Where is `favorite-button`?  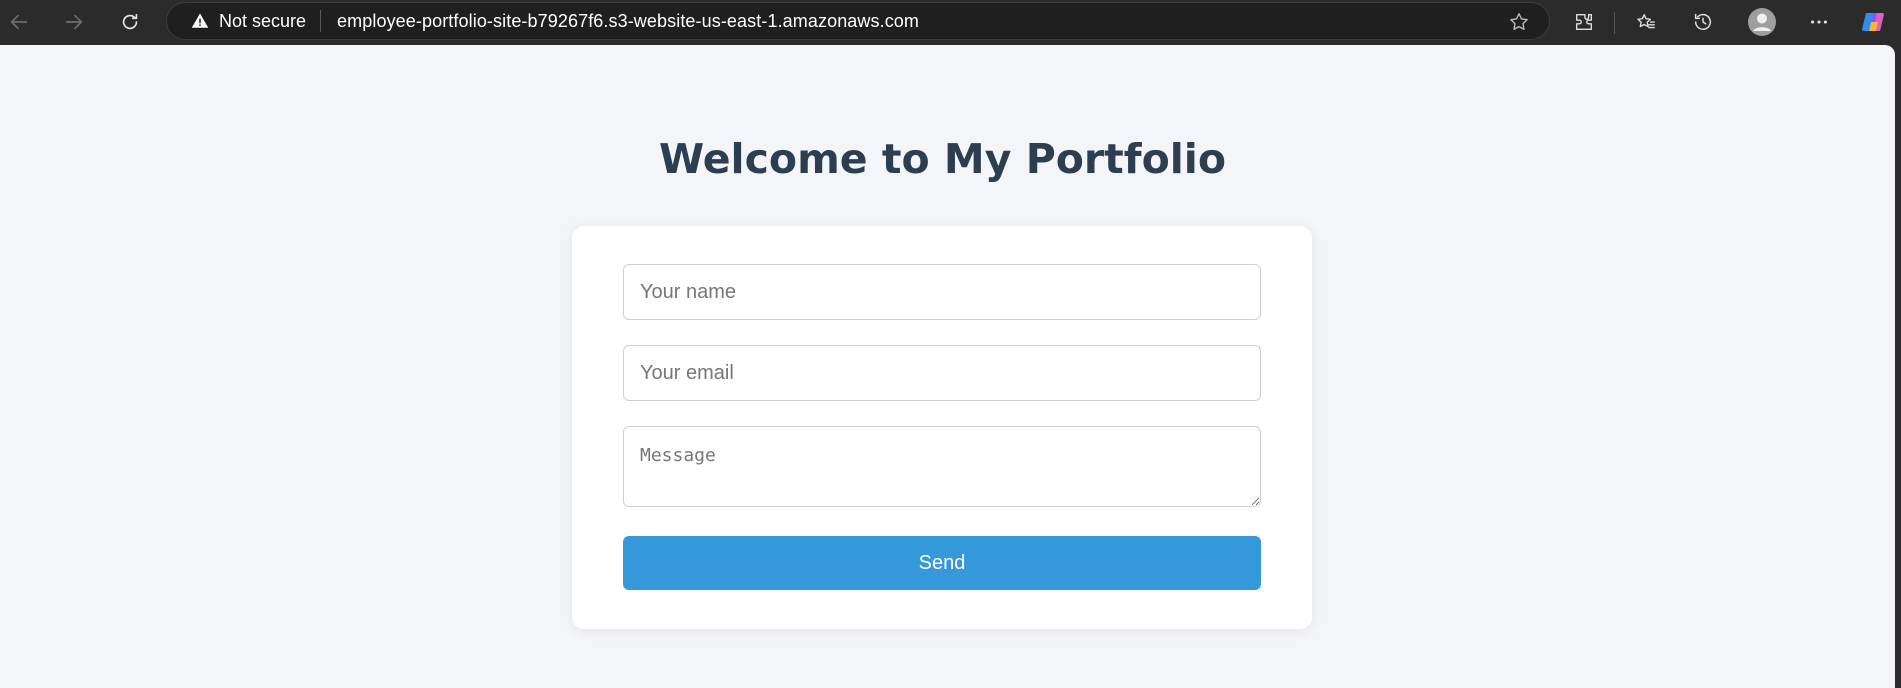
favorite-button is located at coordinates (1519, 22).